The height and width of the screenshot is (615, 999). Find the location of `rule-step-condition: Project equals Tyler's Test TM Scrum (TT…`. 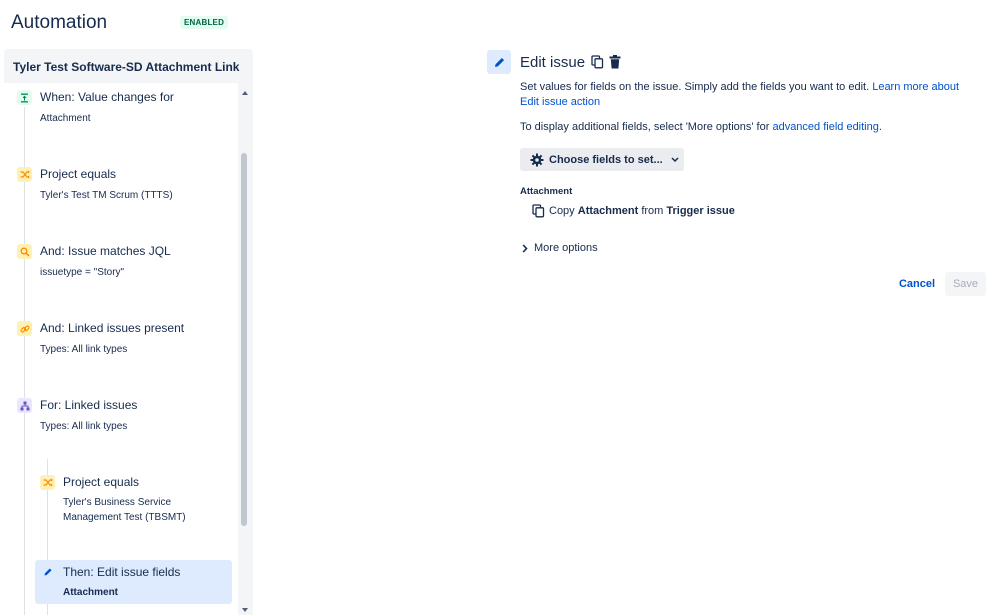

rule-step-condition: Project equals Tyler's Test TM Scrum (TT… is located at coordinates (121, 187).